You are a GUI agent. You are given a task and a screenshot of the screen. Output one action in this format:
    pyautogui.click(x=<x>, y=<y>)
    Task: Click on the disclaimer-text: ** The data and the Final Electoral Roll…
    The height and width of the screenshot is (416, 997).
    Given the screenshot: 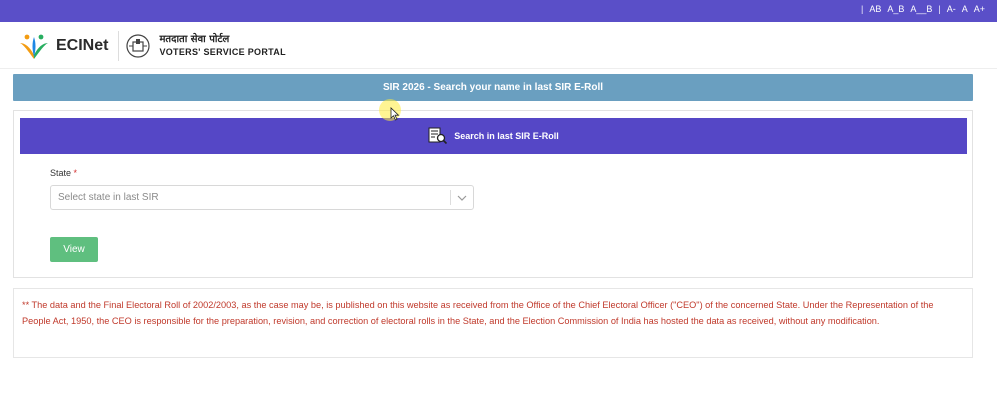 What is the action you would take?
    pyautogui.click(x=478, y=313)
    